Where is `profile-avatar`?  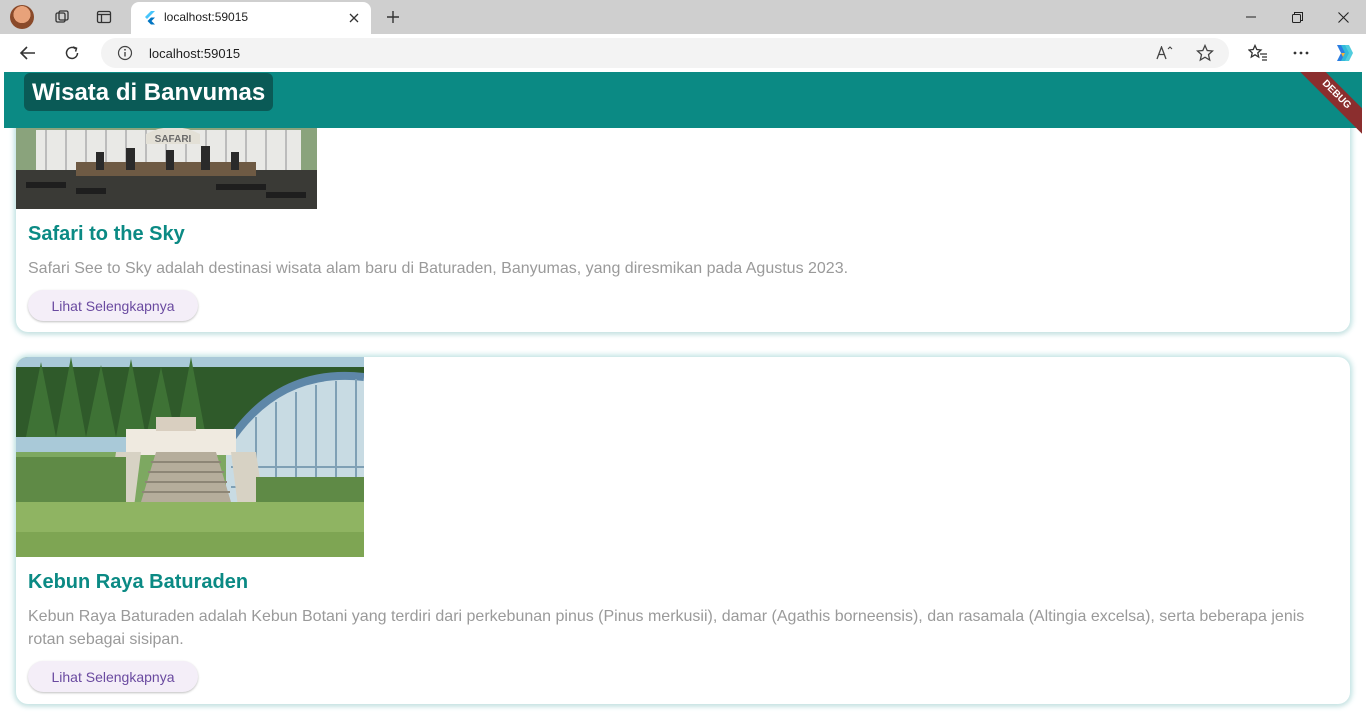
profile-avatar is located at coordinates (22, 17).